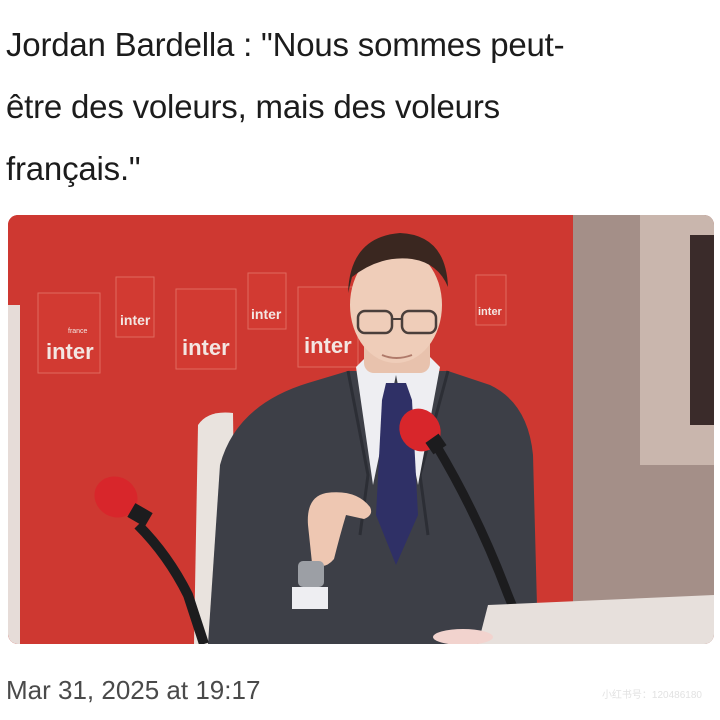  What do you see at coordinates (78, 331) in the screenshot?
I see `svg-text: france` at bounding box center [78, 331].